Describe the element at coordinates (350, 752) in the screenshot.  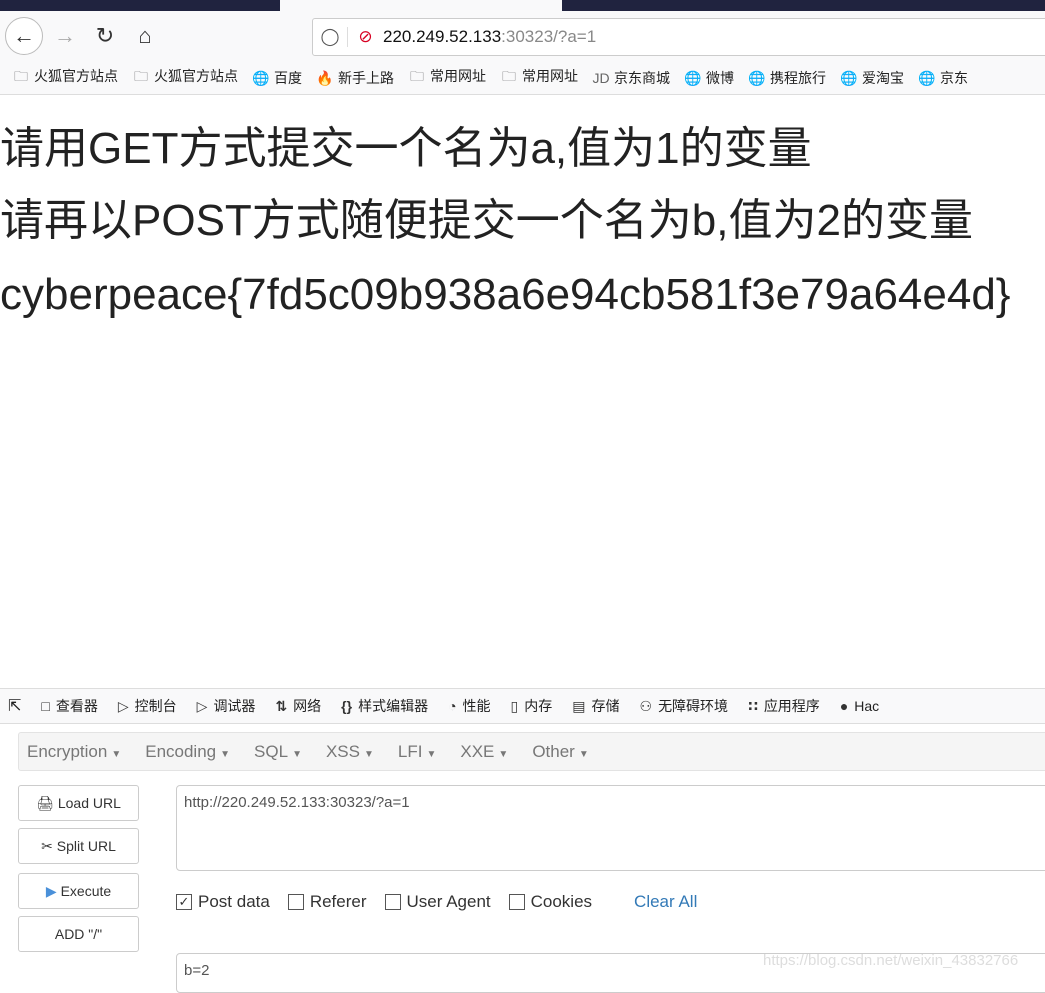
I see `hackbar-menu-item: XSS ▼` at that location.